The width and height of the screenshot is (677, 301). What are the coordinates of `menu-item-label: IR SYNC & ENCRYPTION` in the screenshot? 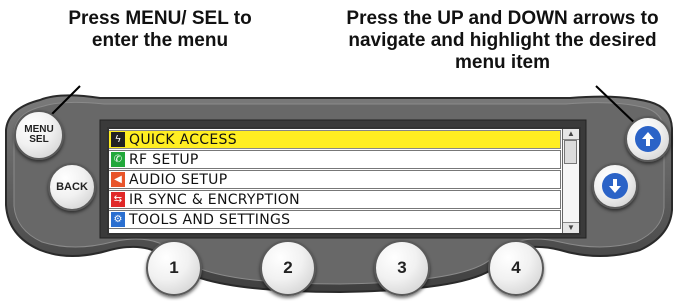 It's located at (214, 199).